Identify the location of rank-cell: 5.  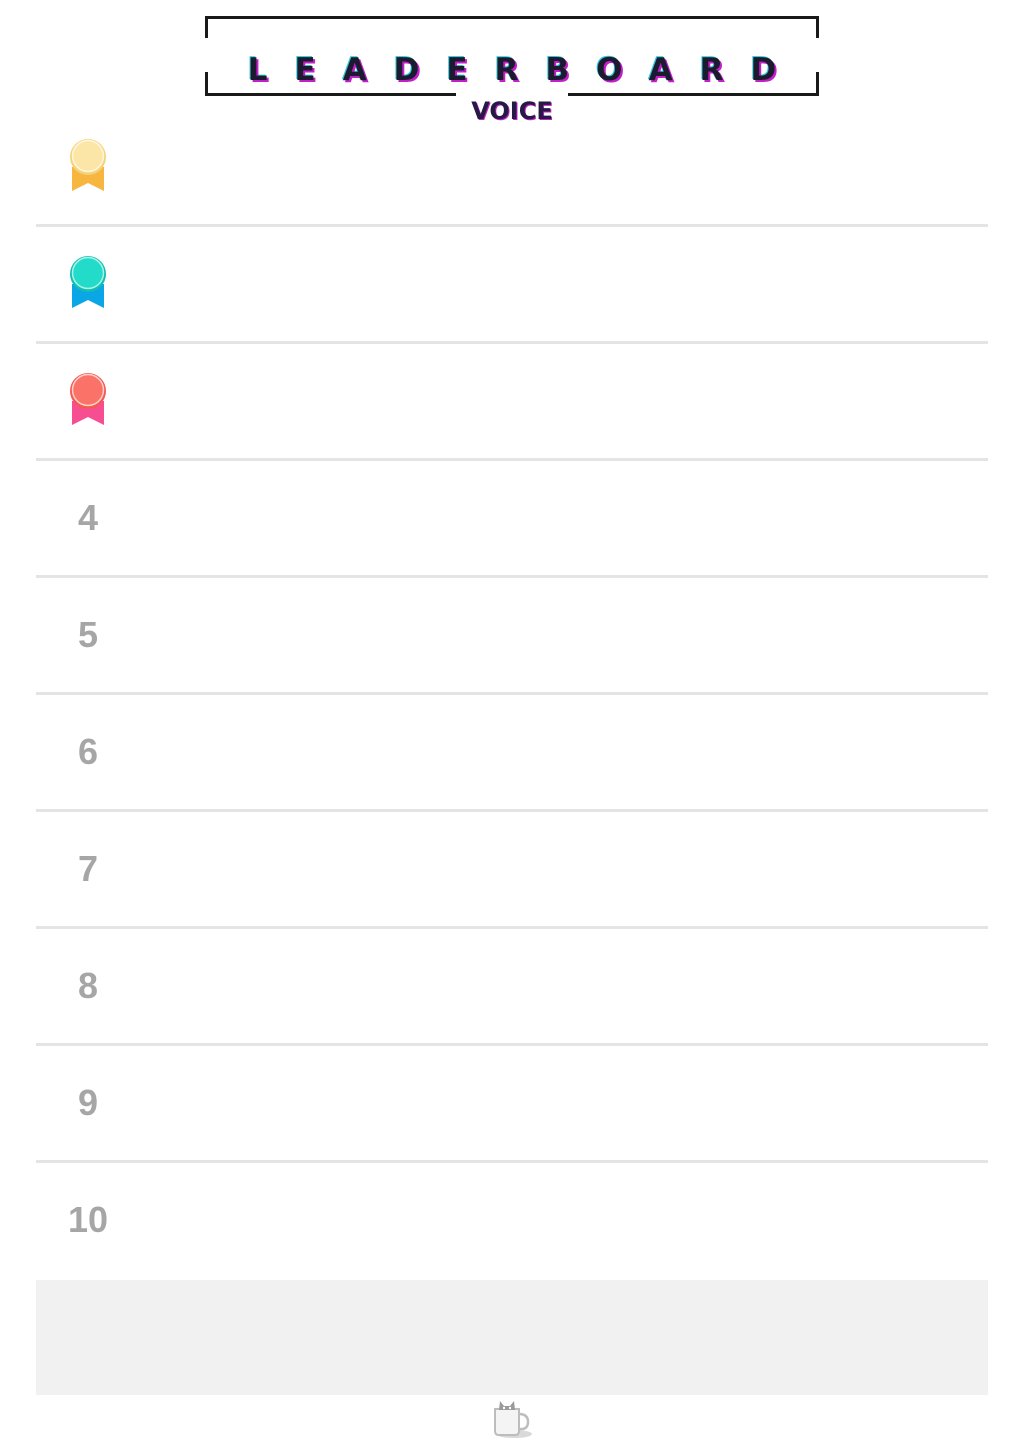
(88, 635).